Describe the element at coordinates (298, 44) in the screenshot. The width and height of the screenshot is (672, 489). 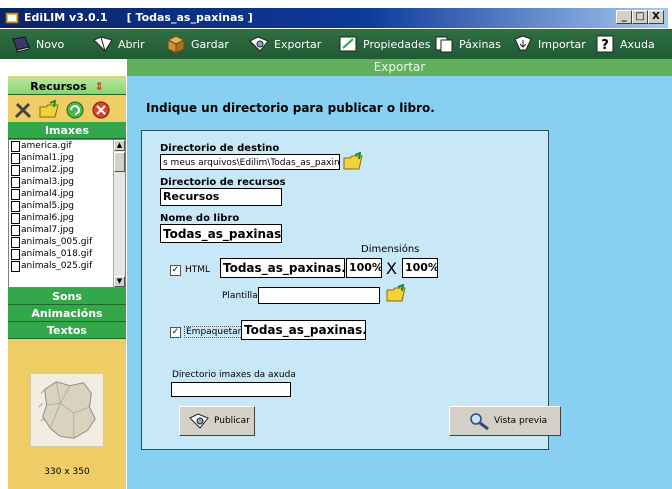
I see `toolbar-exportar-label: Exportar` at that location.